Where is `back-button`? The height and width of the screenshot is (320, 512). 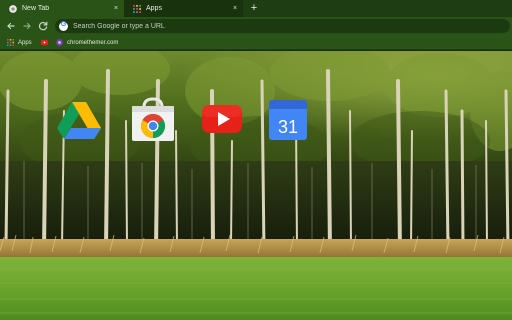 back-button is located at coordinates (11, 26).